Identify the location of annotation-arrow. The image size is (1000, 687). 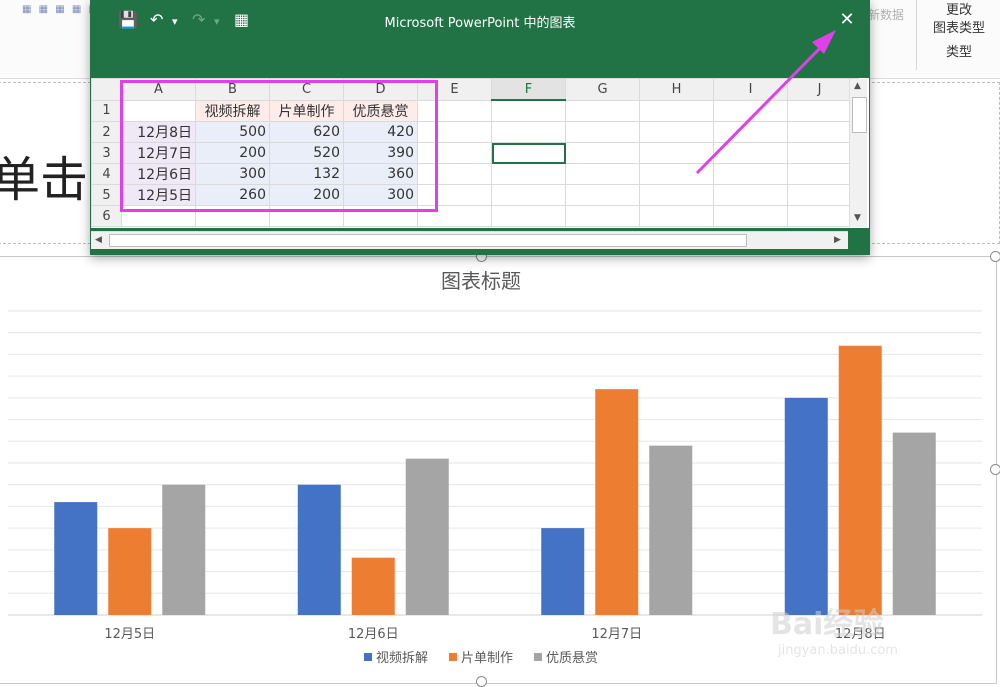
(765, 102).